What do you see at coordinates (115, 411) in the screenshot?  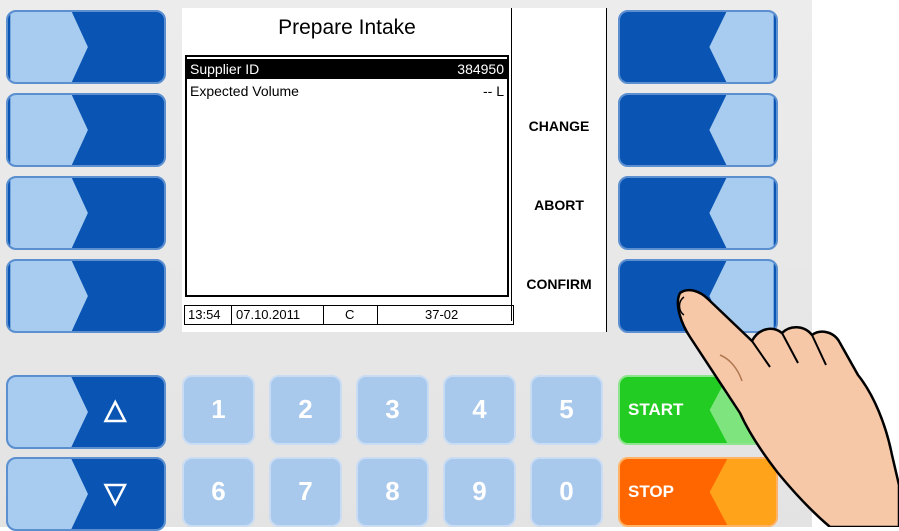 I see `up-triangle-icon` at bounding box center [115, 411].